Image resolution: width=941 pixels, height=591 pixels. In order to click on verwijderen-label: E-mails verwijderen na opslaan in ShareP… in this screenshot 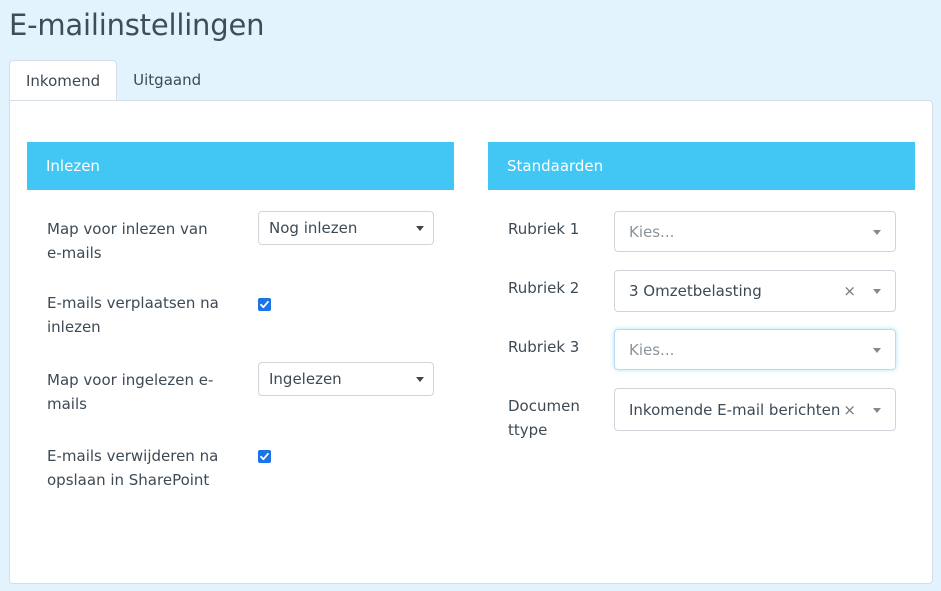, I will do `click(132, 468)`.